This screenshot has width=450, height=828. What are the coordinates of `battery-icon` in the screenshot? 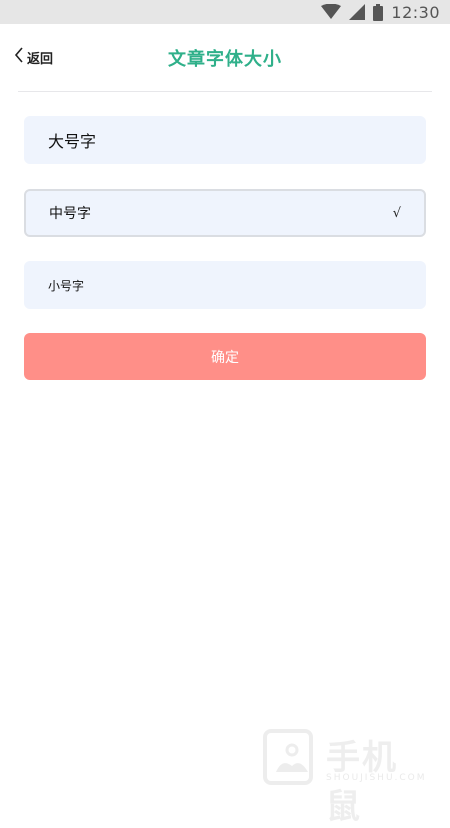 It's located at (378, 12).